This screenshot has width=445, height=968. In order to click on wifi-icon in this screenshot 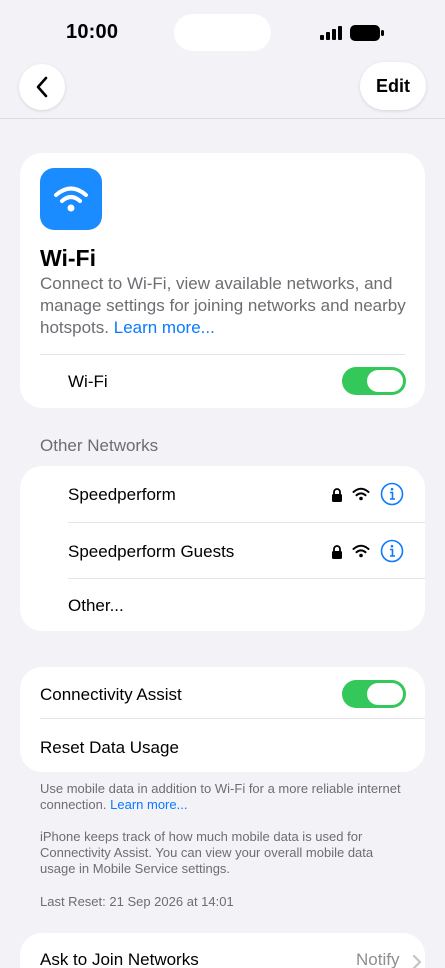, I will do `click(71, 199)`.